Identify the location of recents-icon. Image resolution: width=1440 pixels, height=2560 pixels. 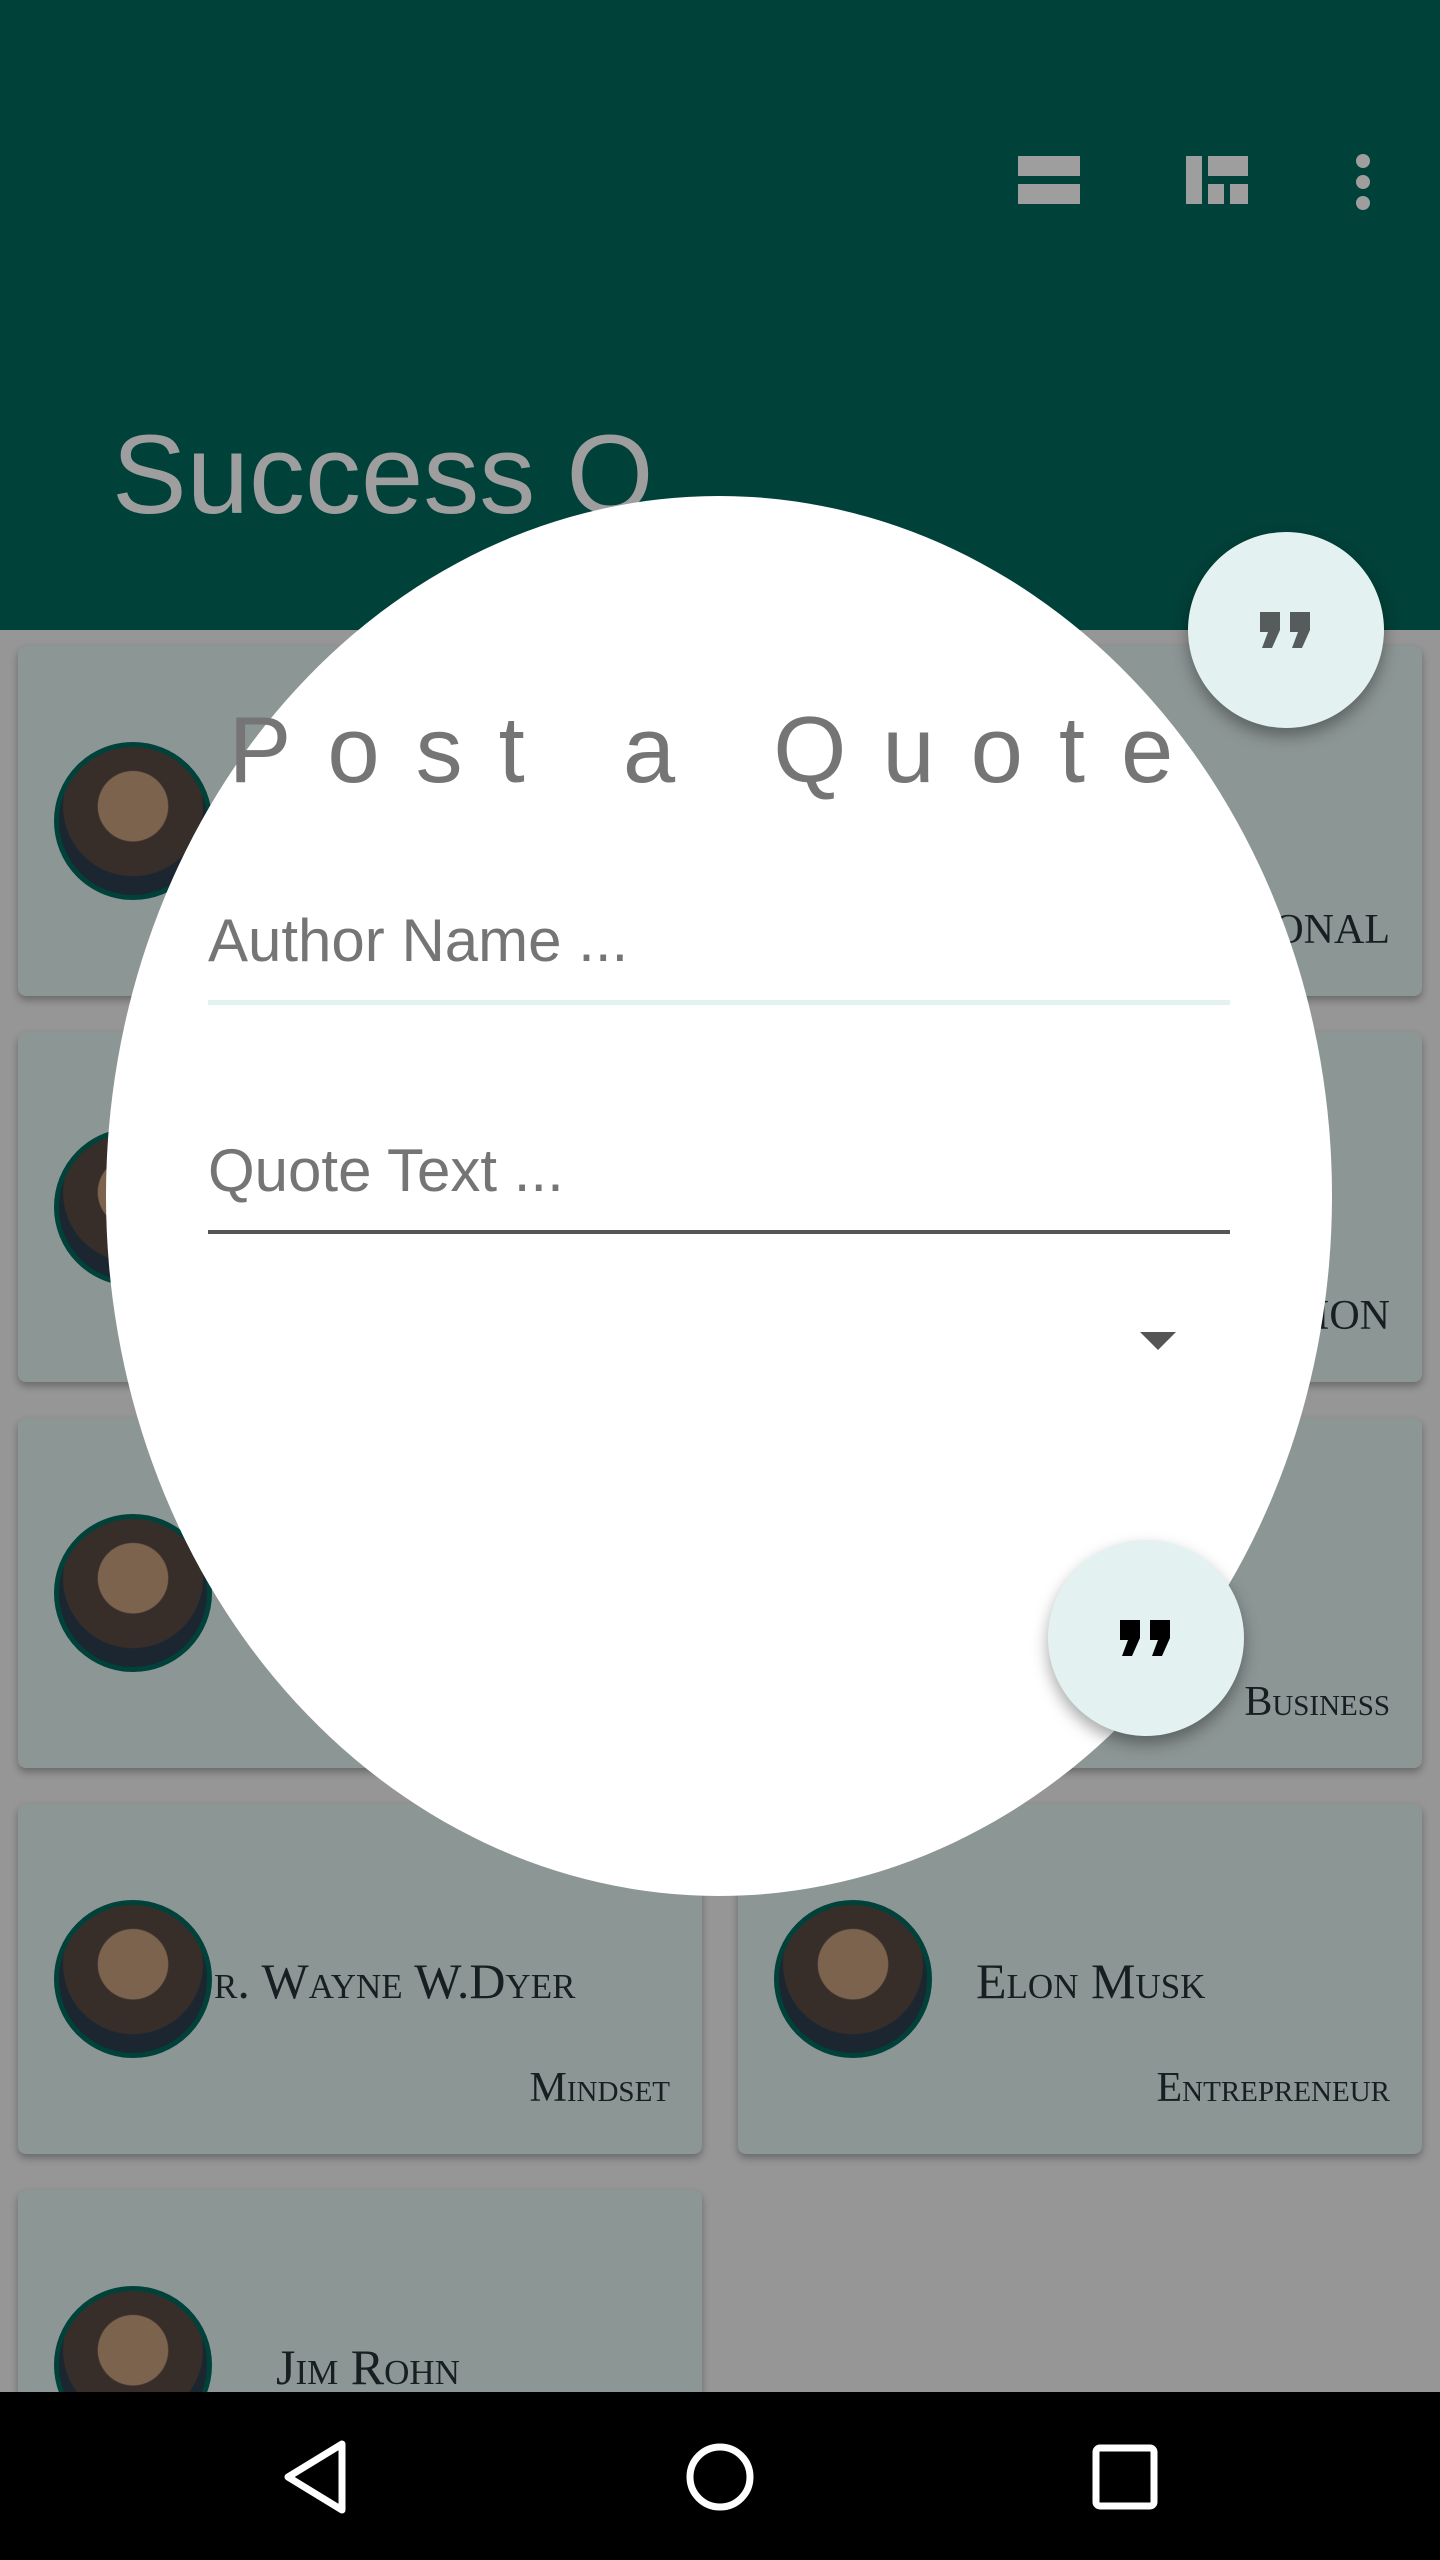
(1125, 2477).